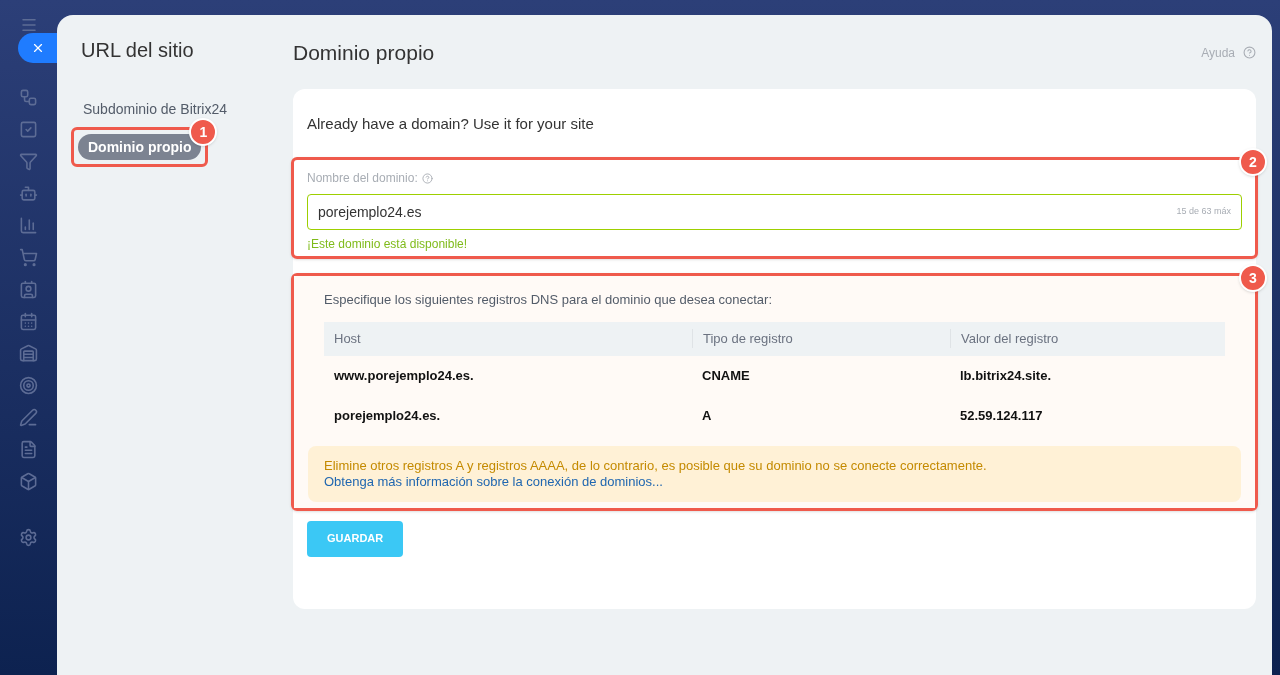 This screenshot has height=675, width=1280. Describe the element at coordinates (28, 97) in the screenshot. I see `workflow-icon` at that location.